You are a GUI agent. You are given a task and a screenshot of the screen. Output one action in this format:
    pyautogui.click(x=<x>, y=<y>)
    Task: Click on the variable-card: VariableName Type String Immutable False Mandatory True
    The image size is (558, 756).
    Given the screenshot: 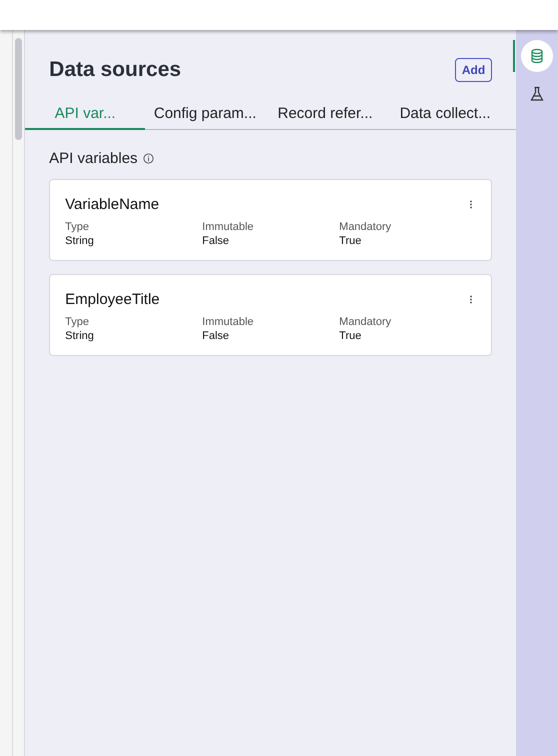 What is the action you would take?
    pyautogui.click(x=270, y=220)
    